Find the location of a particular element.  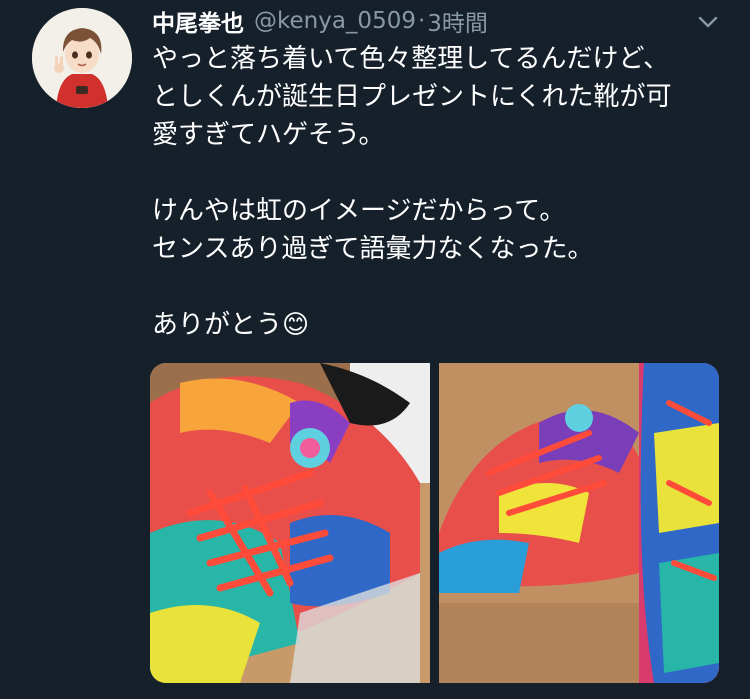

avatar is located at coordinates (82, 58).